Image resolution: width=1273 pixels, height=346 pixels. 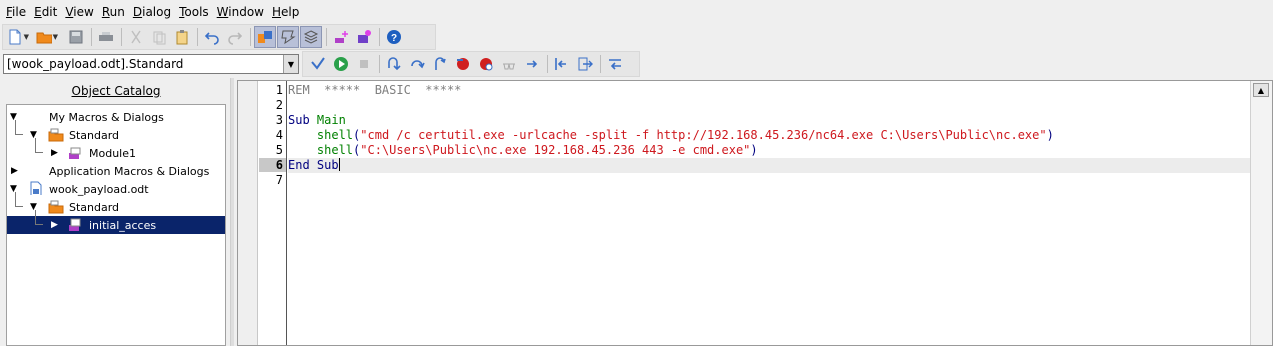 I want to click on paste-button, so click(x=182, y=37).